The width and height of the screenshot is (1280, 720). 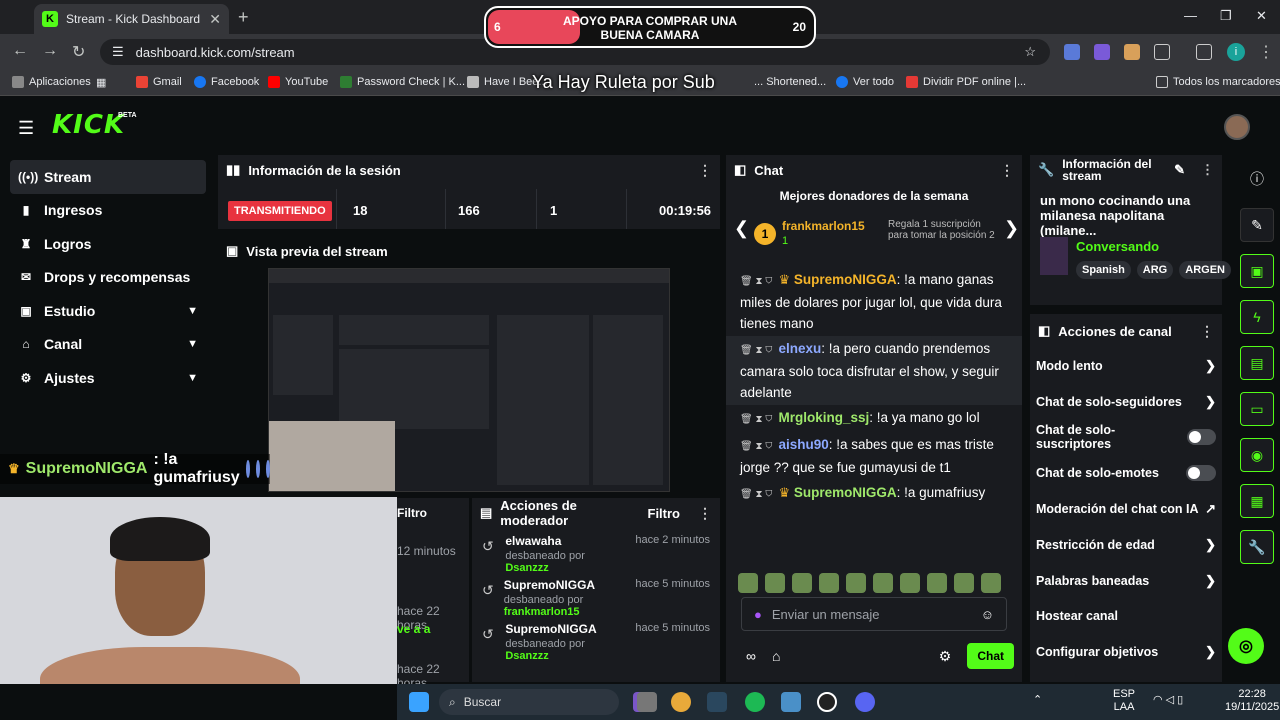 I want to click on emoji-icon: ☺, so click(x=987, y=614).